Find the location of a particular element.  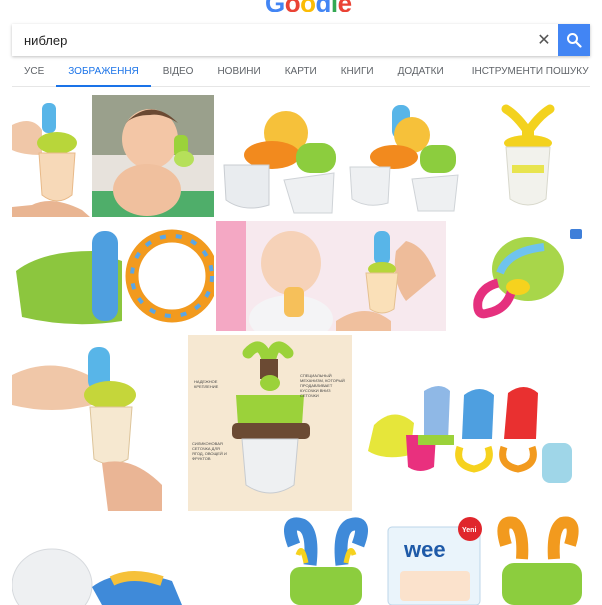

tab-all: УСЕ is located at coordinates (34, 71).